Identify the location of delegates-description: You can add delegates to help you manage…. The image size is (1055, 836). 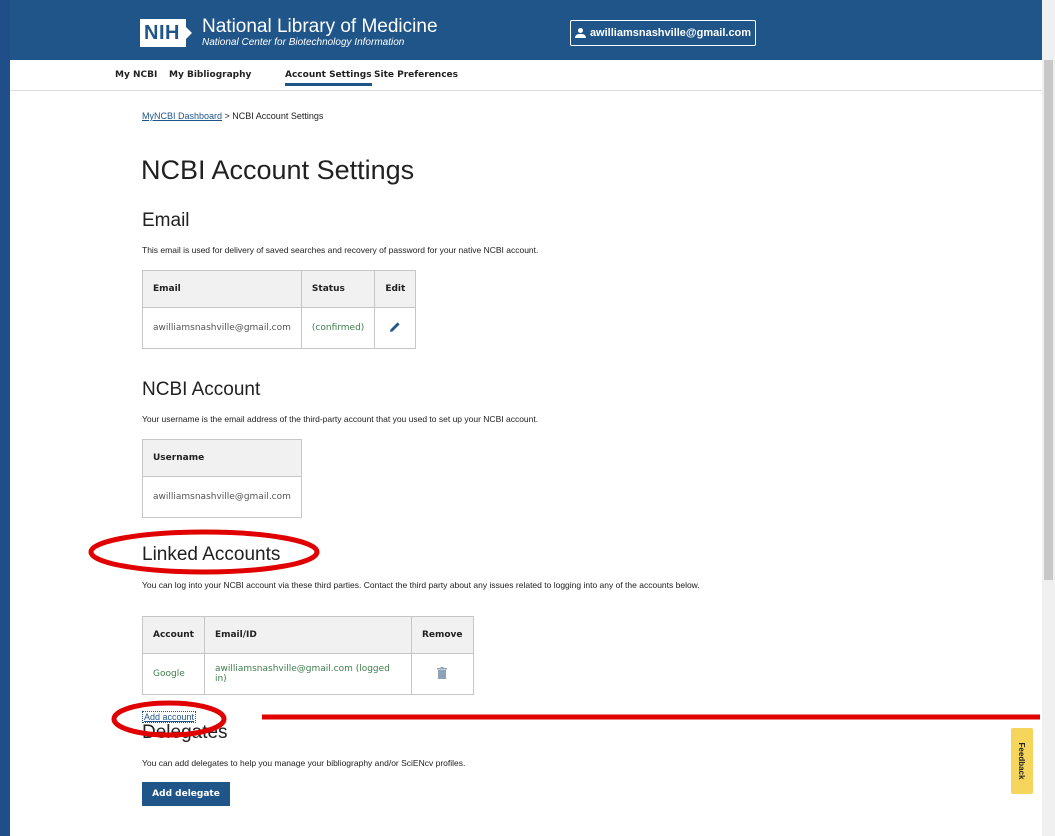
(304, 763).